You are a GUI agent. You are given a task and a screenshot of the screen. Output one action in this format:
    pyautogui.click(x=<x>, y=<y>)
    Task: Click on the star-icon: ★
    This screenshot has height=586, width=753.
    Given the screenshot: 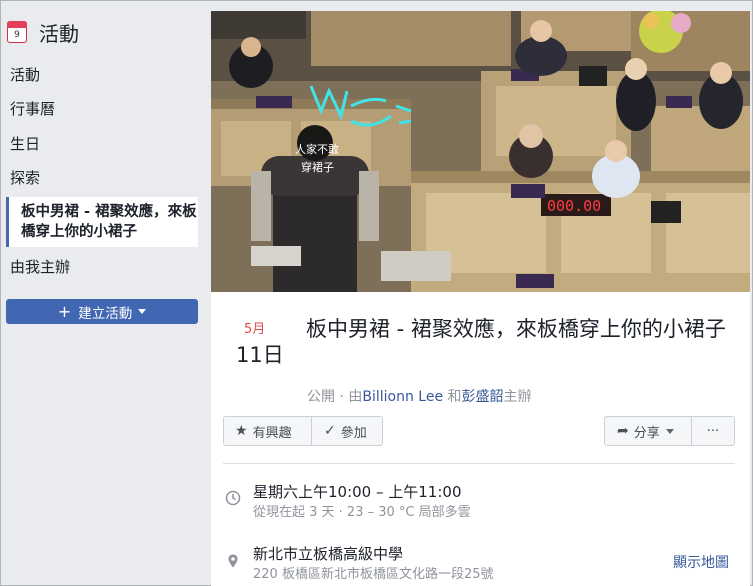 What is the action you would take?
    pyautogui.click(x=241, y=431)
    